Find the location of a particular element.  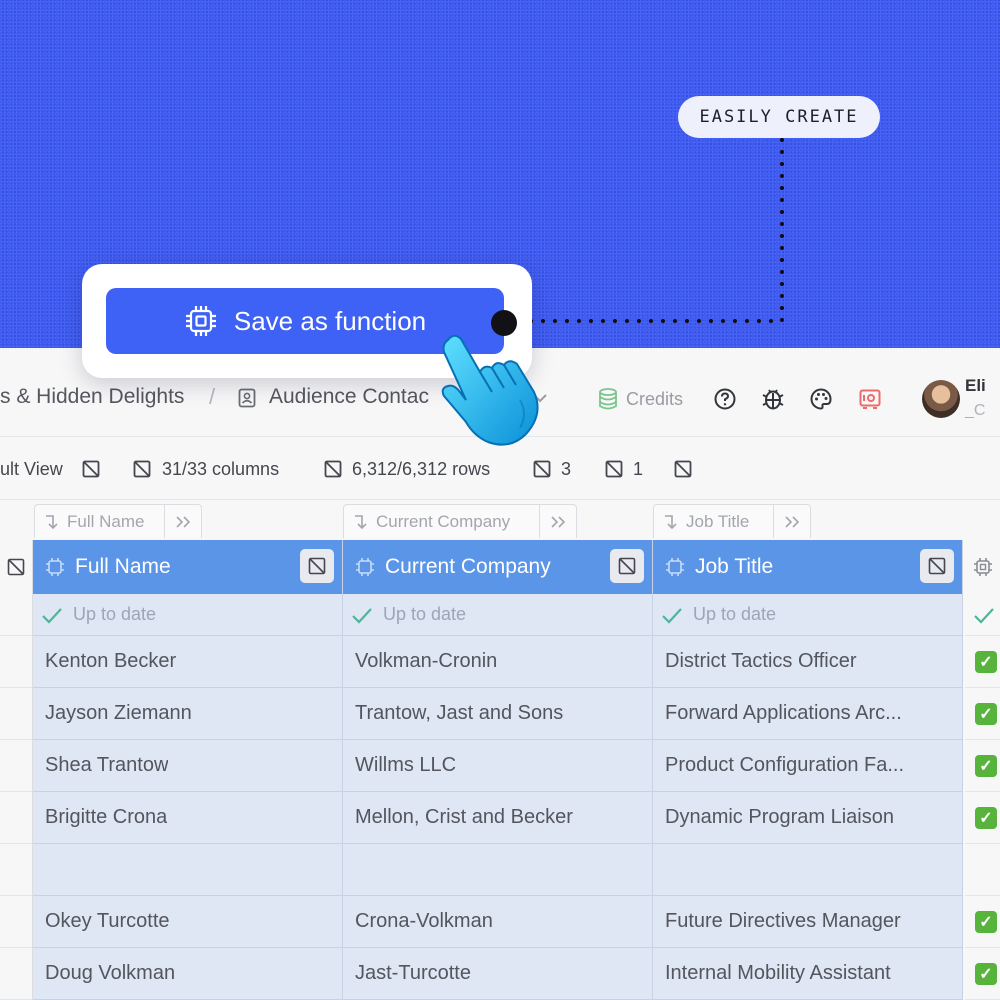

table-cell: Trantow, Jast and Sons is located at coordinates (497, 714).